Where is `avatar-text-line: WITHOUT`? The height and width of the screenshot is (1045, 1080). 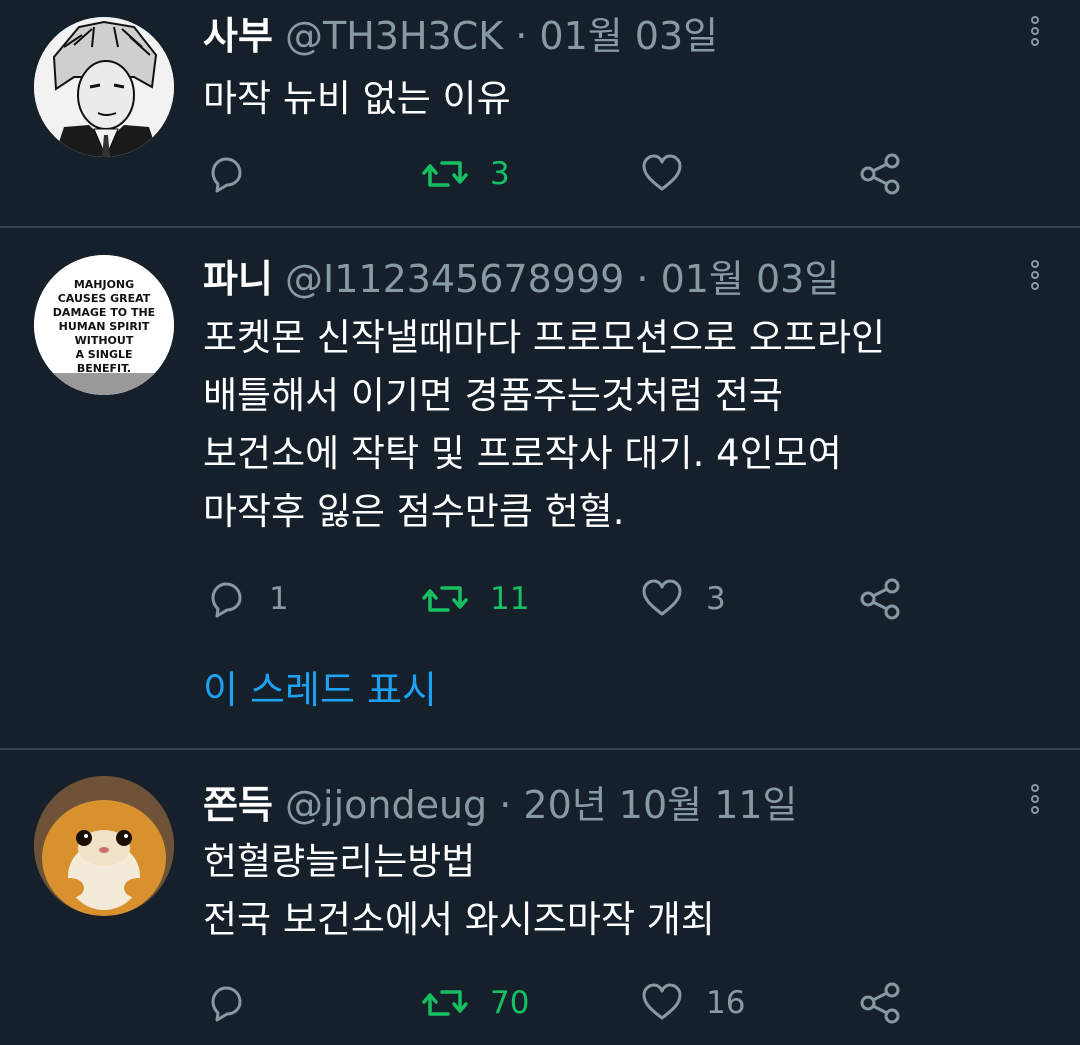 avatar-text-line: WITHOUT is located at coordinates (104, 340).